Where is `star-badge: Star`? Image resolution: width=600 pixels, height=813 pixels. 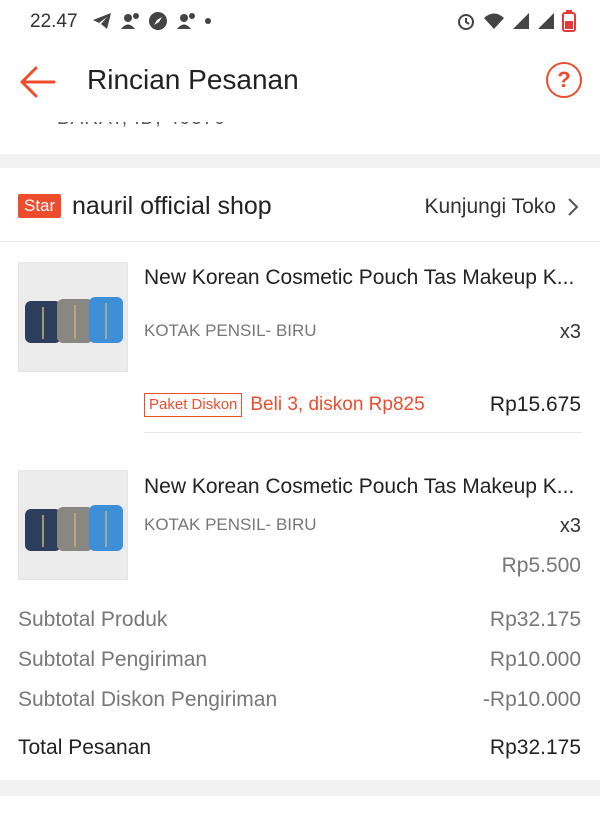 star-badge: Star is located at coordinates (40, 206).